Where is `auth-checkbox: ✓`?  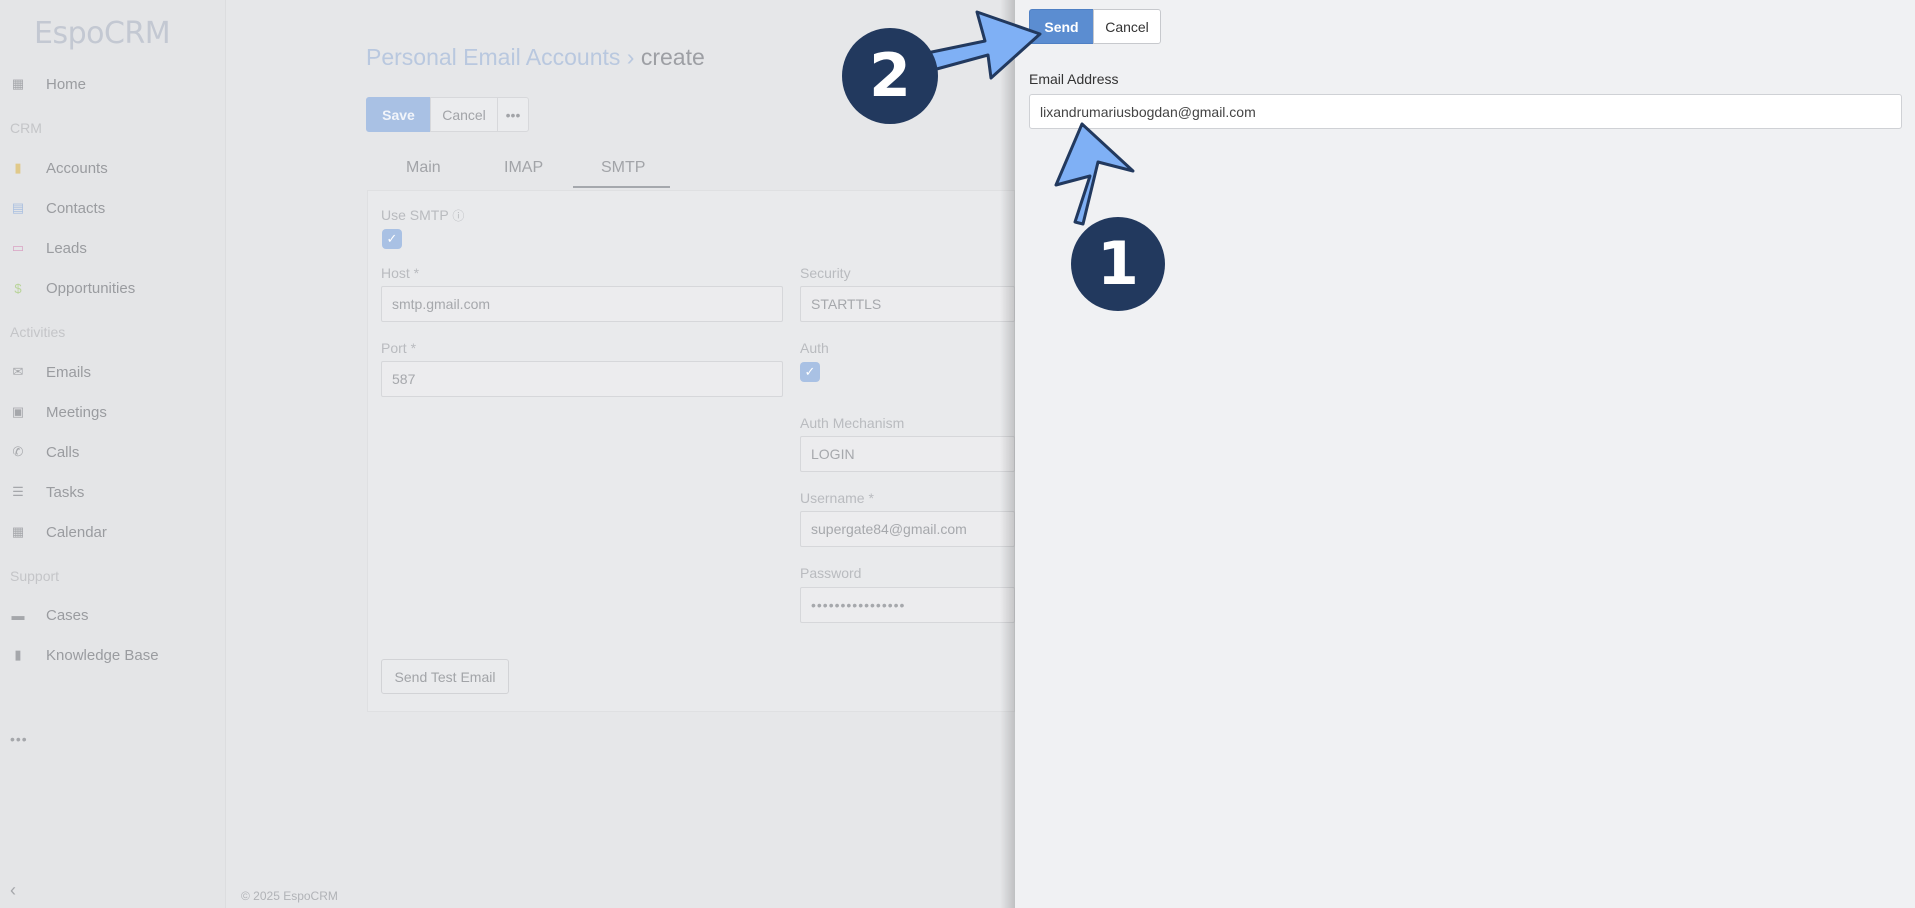
auth-checkbox: ✓ is located at coordinates (810, 372).